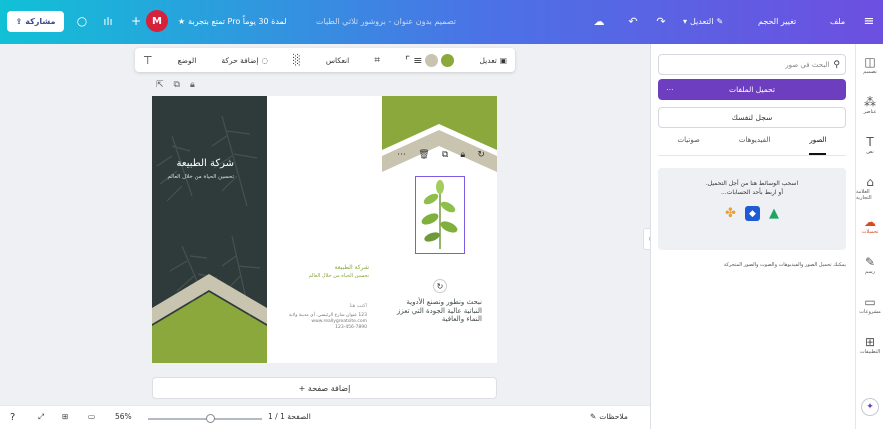 The width and height of the screenshot is (883, 429). What do you see at coordinates (432, 60) in the screenshot?
I see `color-swatch-beige` at bounding box center [432, 60].